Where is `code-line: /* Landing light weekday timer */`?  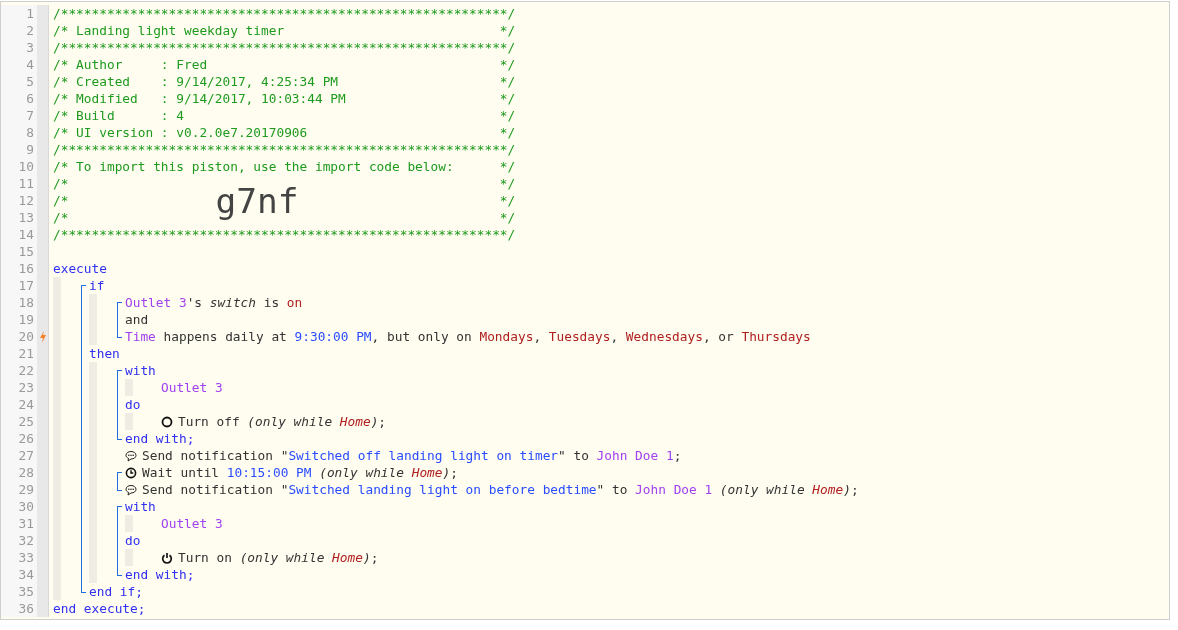
code-line: /* Landing light weekday timer */ is located at coordinates (284, 30).